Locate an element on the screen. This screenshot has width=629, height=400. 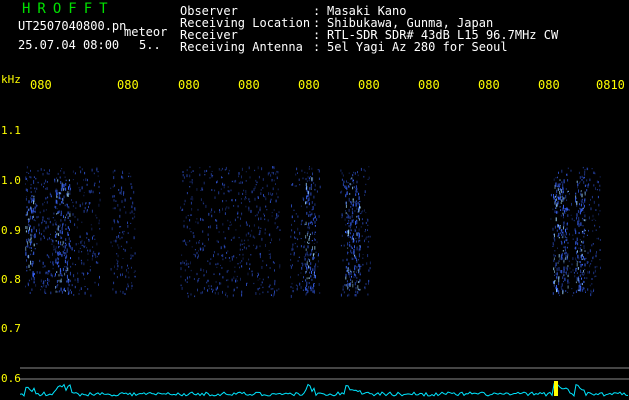
echo-count: 5.. is located at coordinates (150, 45).